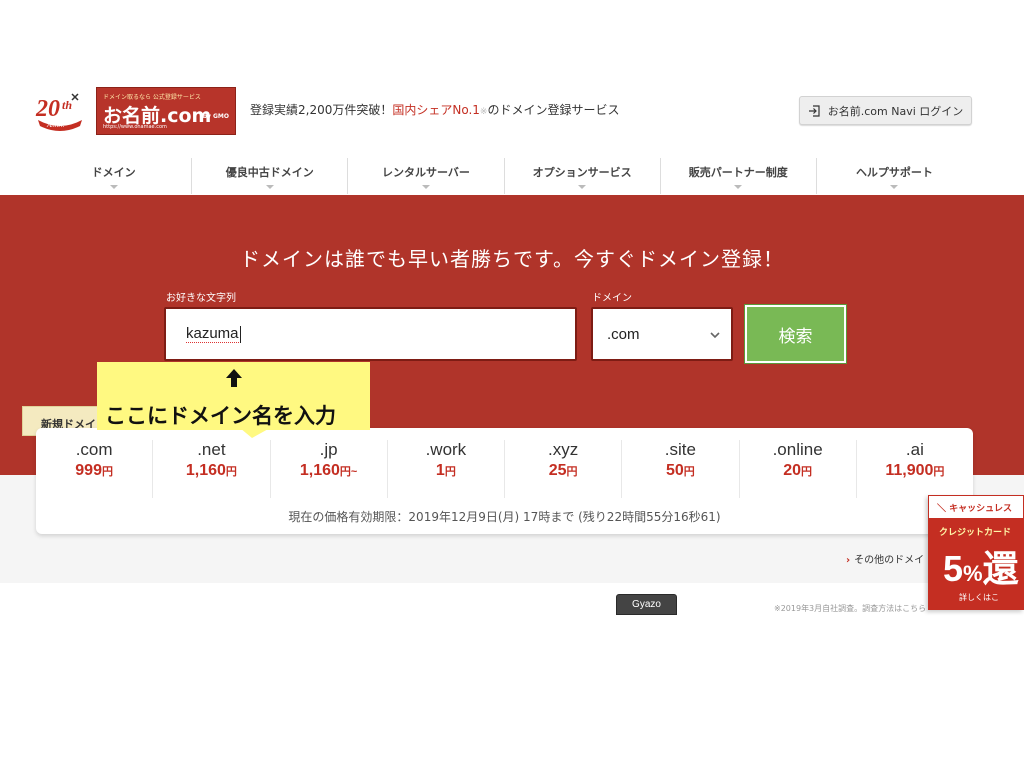  Describe the element at coordinates (582, 172) in the screenshot. I see `nav-label: オプションサービス` at that location.